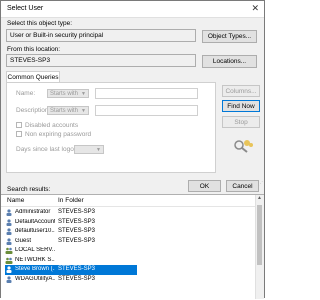 Image resolution: width=320 pixels, height=300 pixels. I want to click on days-since-logon-select: ▼, so click(89, 149).